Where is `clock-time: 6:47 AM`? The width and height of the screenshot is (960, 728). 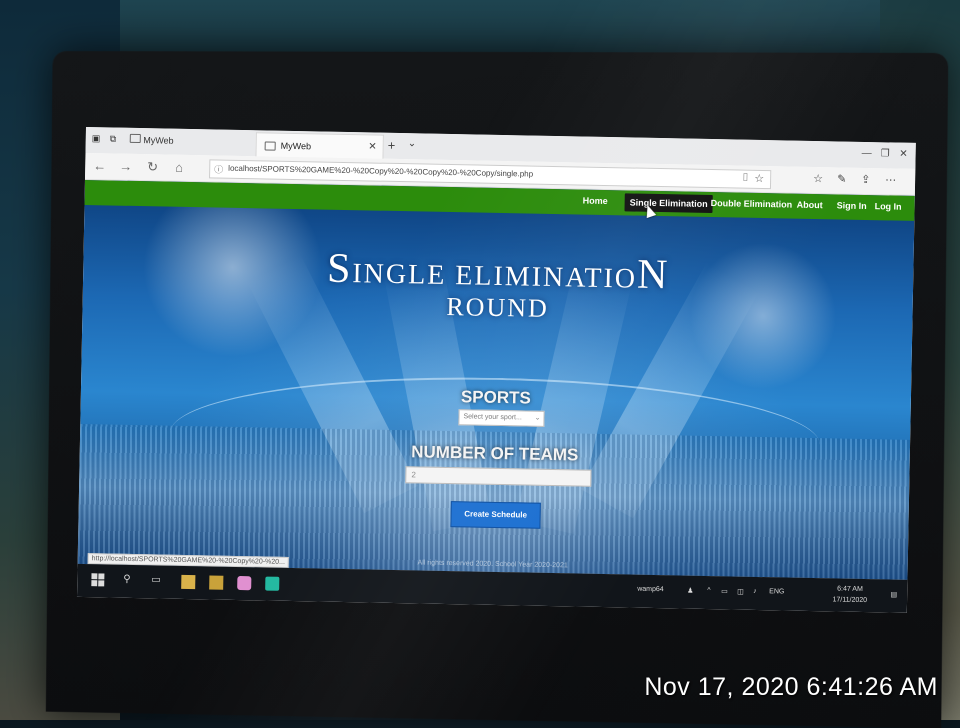 clock-time: 6:47 AM is located at coordinates (850, 589).